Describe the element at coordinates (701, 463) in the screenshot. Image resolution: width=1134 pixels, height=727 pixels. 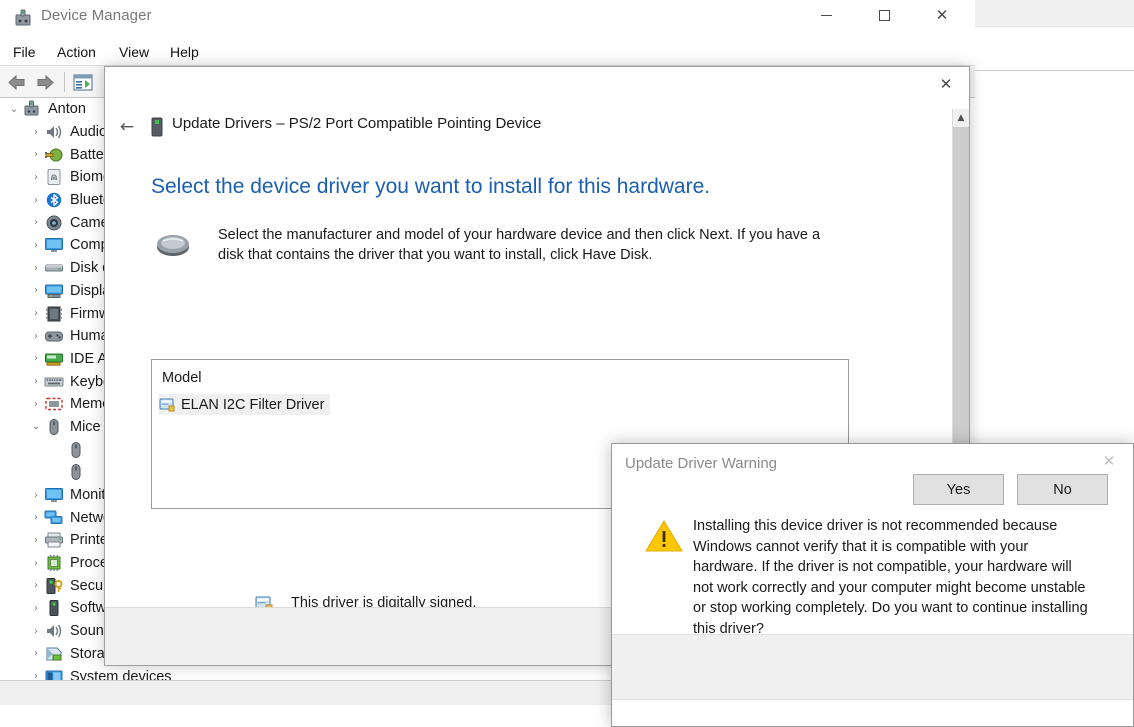
I see `warning-dialog-title: Update Driver Warning` at that location.